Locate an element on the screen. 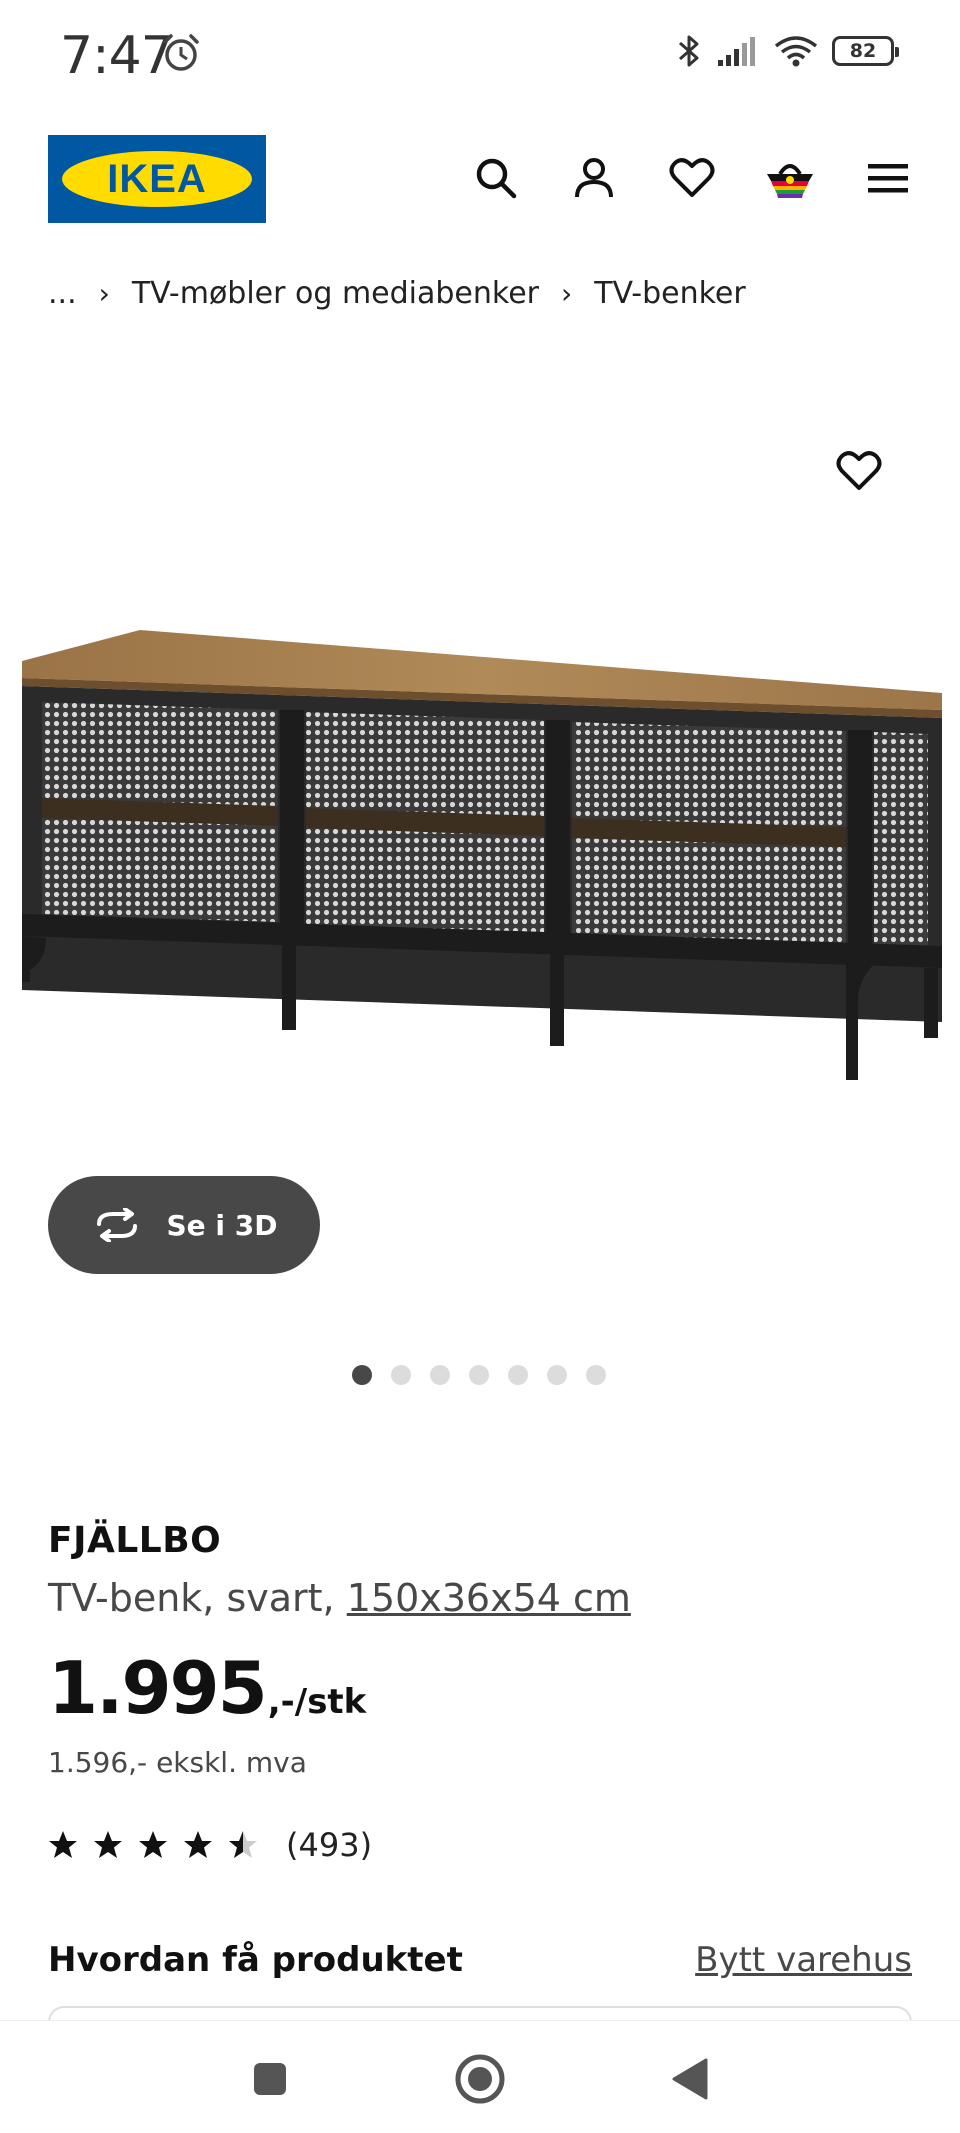  add-to-favourites-button is located at coordinates (864, 478).